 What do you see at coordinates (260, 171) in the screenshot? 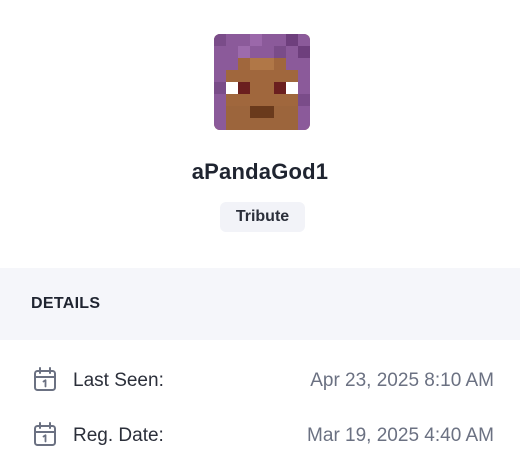
I see `player-username: aPandaGod1` at bounding box center [260, 171].